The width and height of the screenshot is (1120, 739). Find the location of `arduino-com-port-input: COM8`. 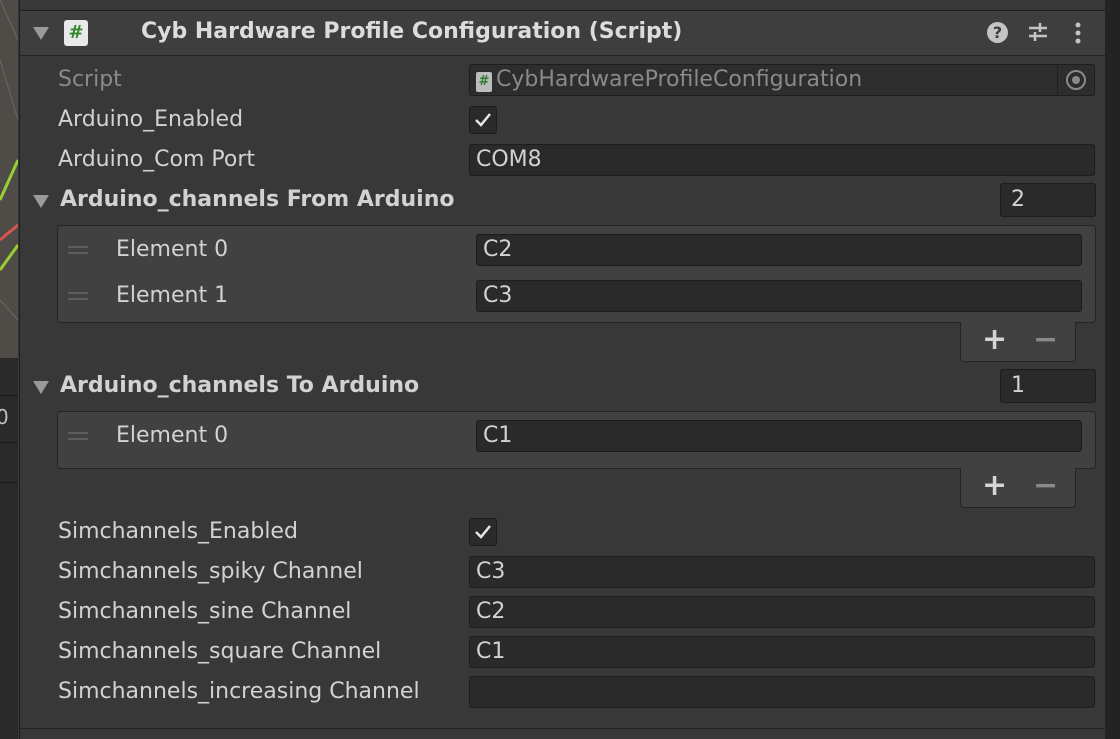

arduino-com-port-input: COM8 is located at coordinates (782, 160).